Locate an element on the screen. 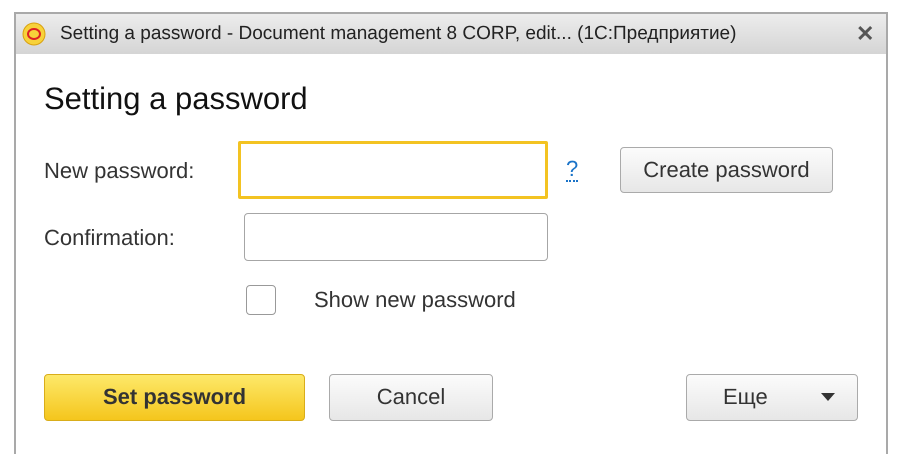  set-password-button: Set password is located at coordinates (174, 397).